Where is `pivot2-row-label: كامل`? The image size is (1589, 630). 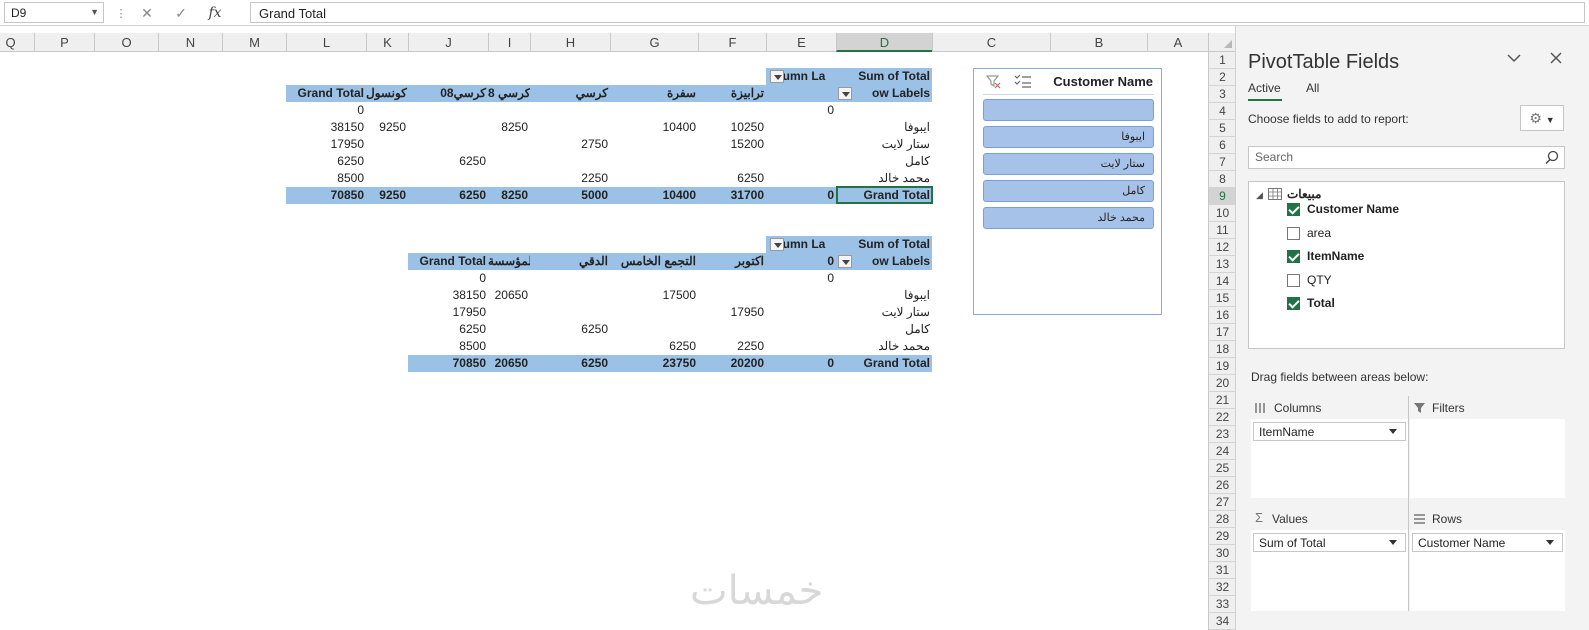
pivot2-row-label: كامل is located at coordinates (884, 329).